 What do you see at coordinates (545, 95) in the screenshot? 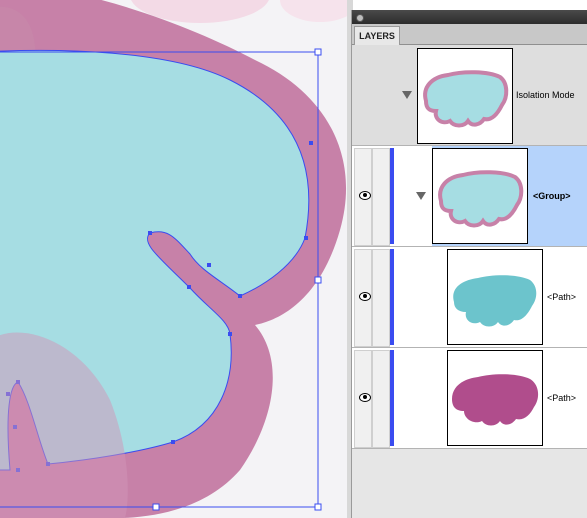
I see `isolation-mode-label: Isolation Mode` at bounding box center [545, 95].